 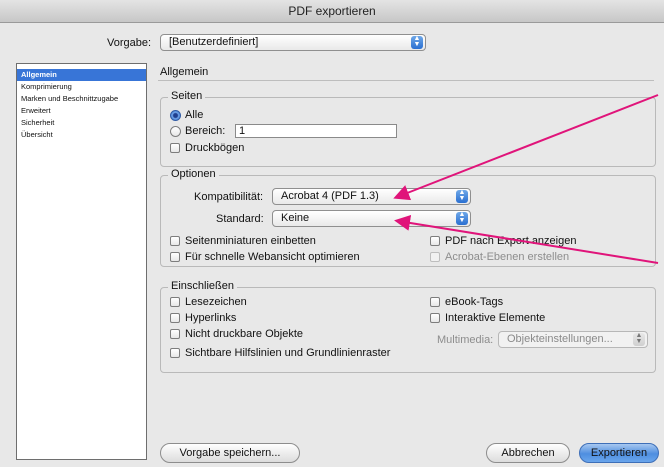 I want to click on annotation-arrows, so click(x=526, y=179).